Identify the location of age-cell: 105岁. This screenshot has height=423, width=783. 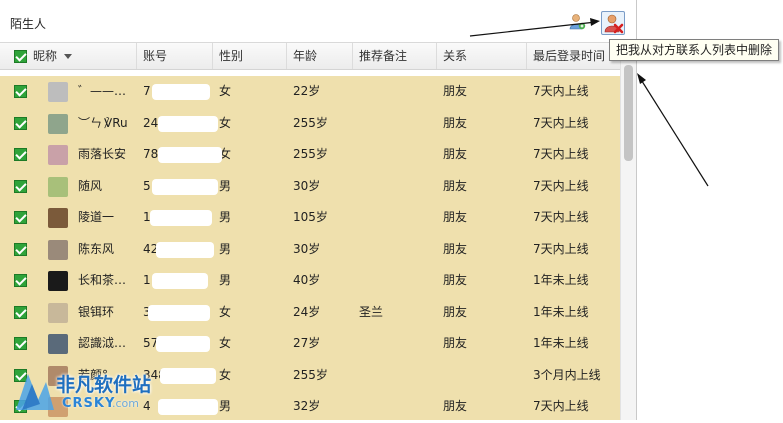
(310, 217).